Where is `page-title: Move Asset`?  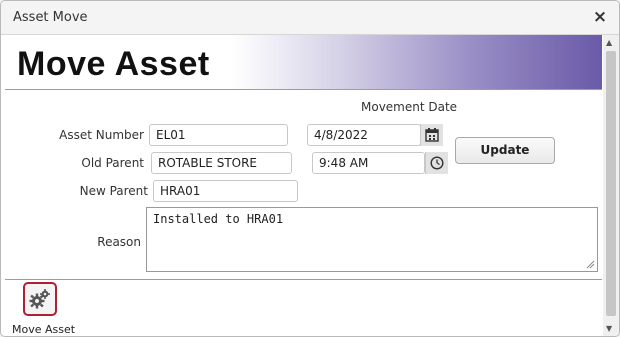 page-title: Move Asset is located at coordinates (113, 64).